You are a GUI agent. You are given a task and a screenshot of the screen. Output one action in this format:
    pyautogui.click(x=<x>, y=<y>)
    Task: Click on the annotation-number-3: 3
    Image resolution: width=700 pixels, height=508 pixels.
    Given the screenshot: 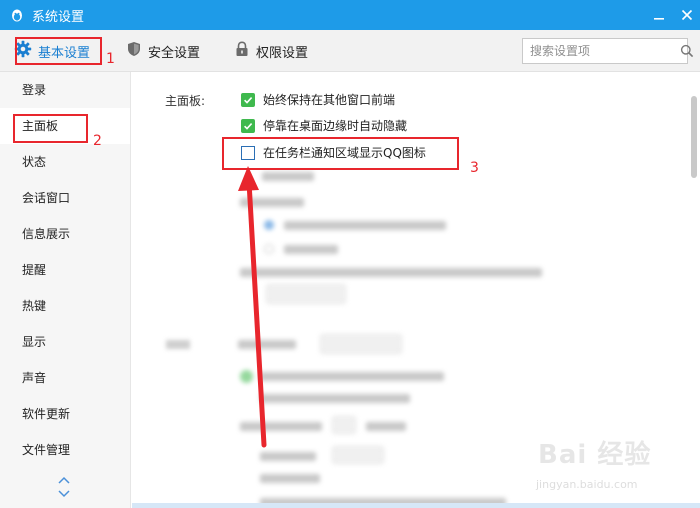 What is the action you would take?
    pyautogui.click(x=474, y=168)
    